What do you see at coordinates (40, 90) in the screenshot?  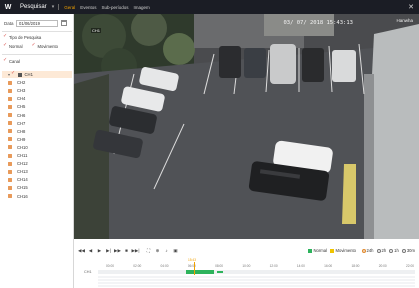 I see `channel-item: CH3` at bounding box center [40, 90].